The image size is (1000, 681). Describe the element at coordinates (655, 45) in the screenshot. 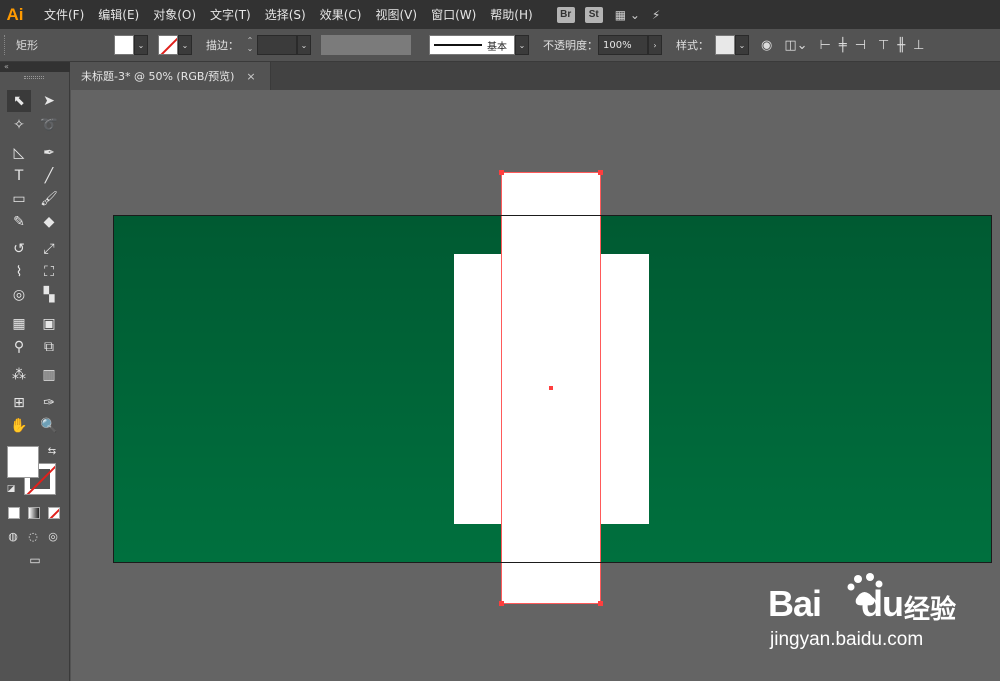

I see `opacity-dropdown: ›` at that location.